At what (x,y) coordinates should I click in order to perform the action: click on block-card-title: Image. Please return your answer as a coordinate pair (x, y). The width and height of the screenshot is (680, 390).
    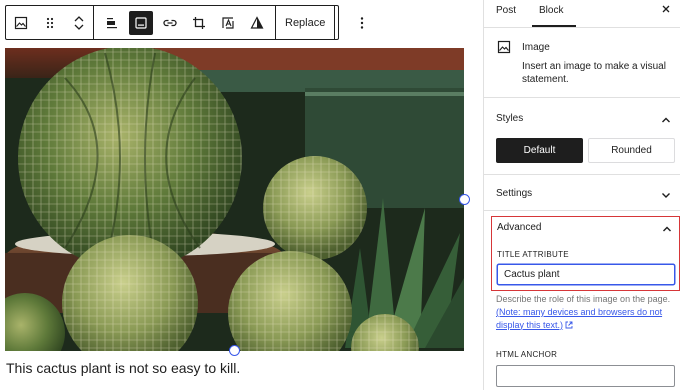
    Looking at the image, I should click on (536, 47).